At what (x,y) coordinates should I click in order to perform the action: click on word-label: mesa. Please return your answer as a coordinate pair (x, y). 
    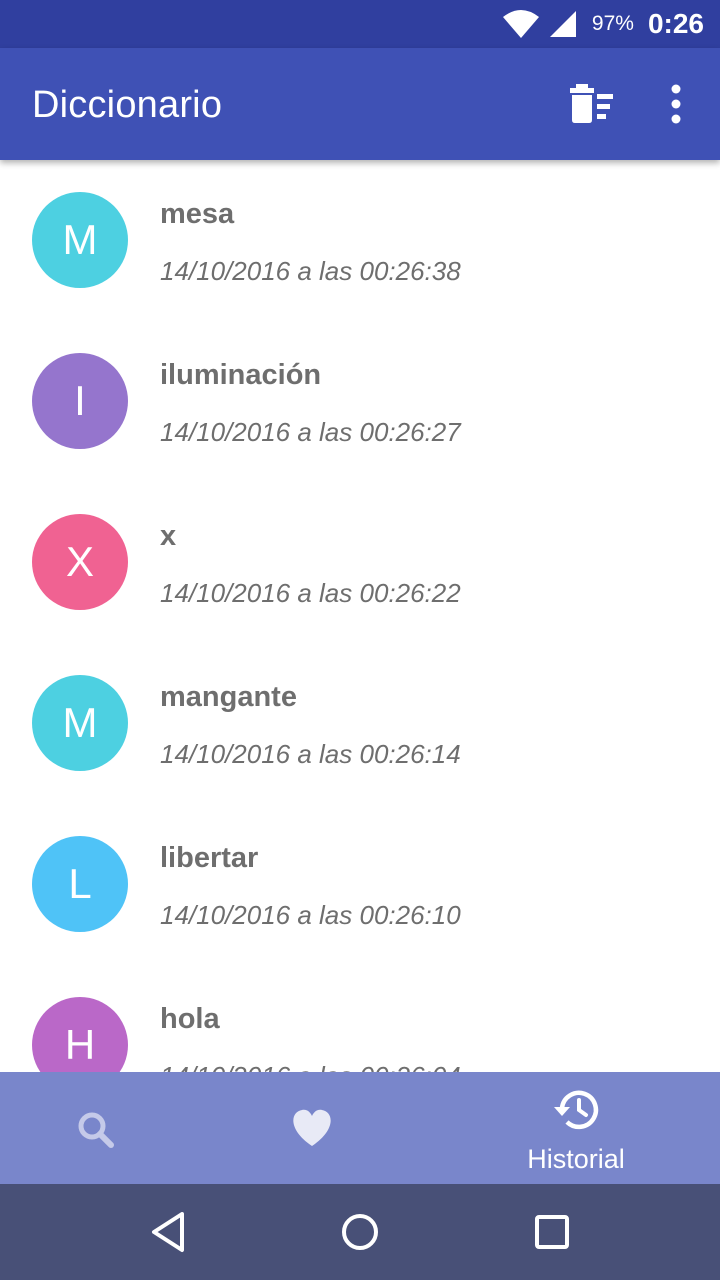
    Looking at the image, I should click on (197, 214).